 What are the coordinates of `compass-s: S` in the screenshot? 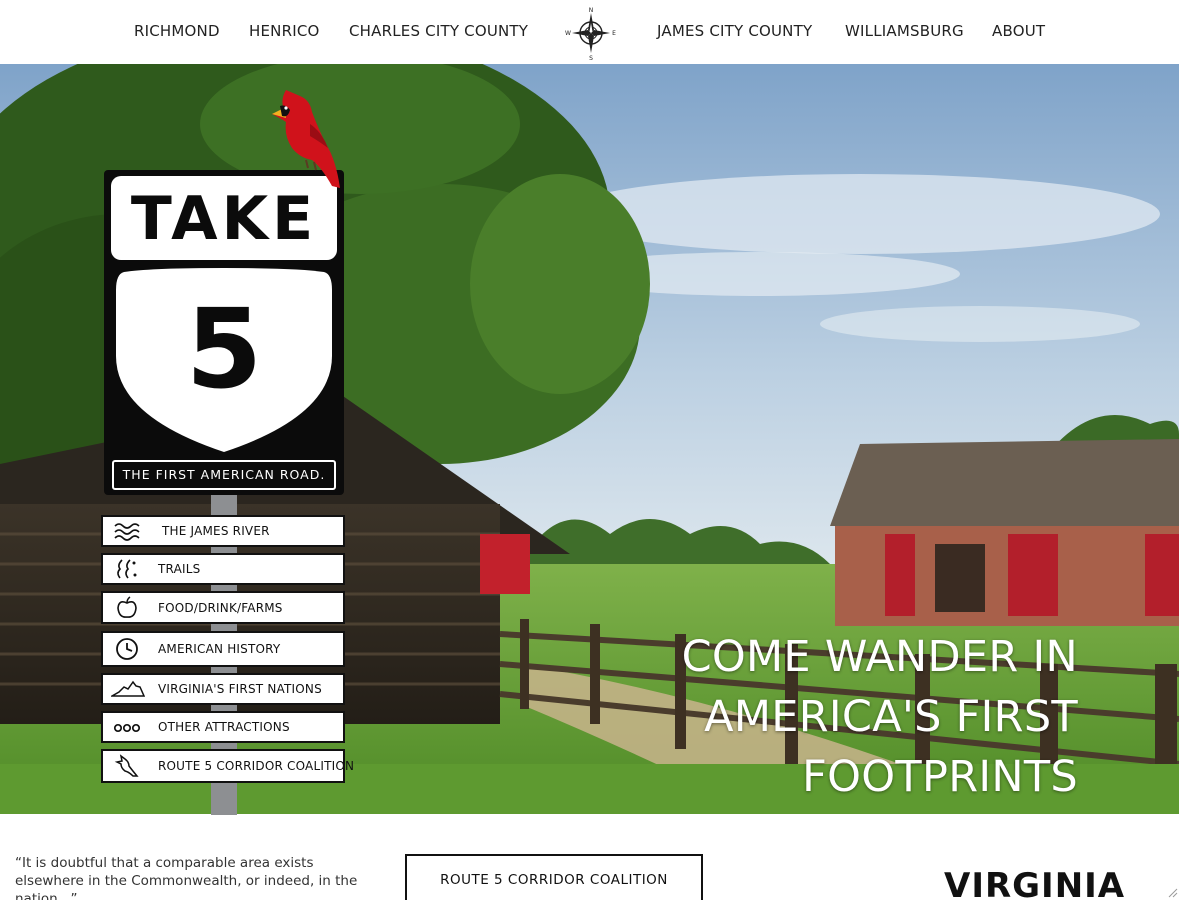 It's located at (591, 57).